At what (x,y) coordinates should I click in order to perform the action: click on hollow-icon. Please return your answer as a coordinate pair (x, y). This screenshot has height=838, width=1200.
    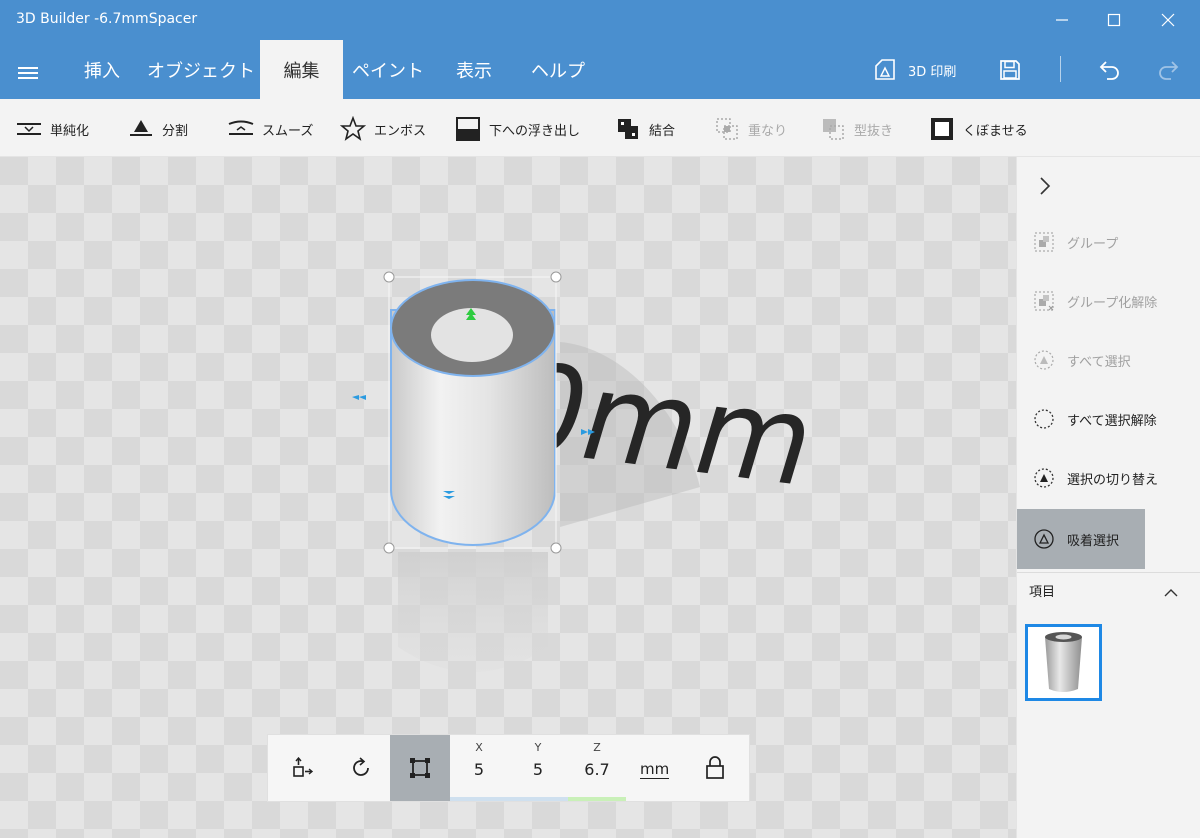
    Looking at the image, I should click on (942, 129).